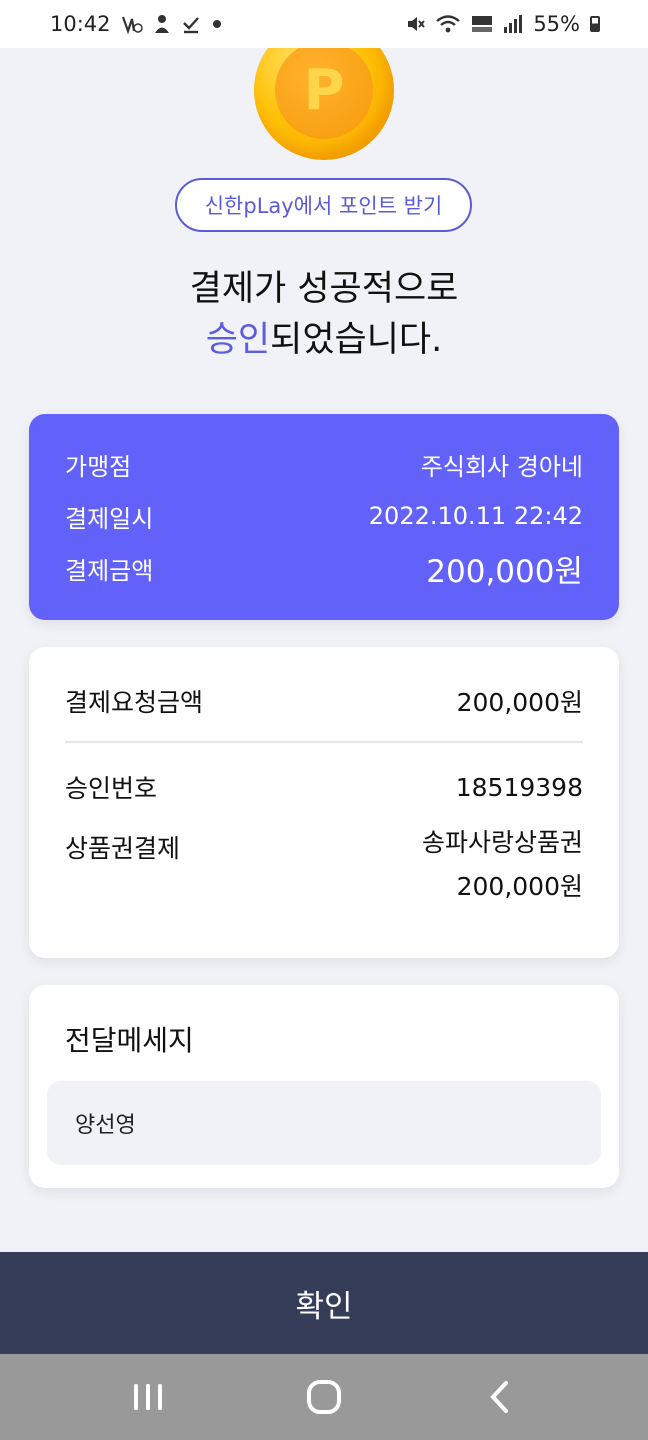  What do you see at coordinates (324, 568) in the screenshot?
I see `amount-row: 결제금액 200,000원` at bounding box center [324, 568].